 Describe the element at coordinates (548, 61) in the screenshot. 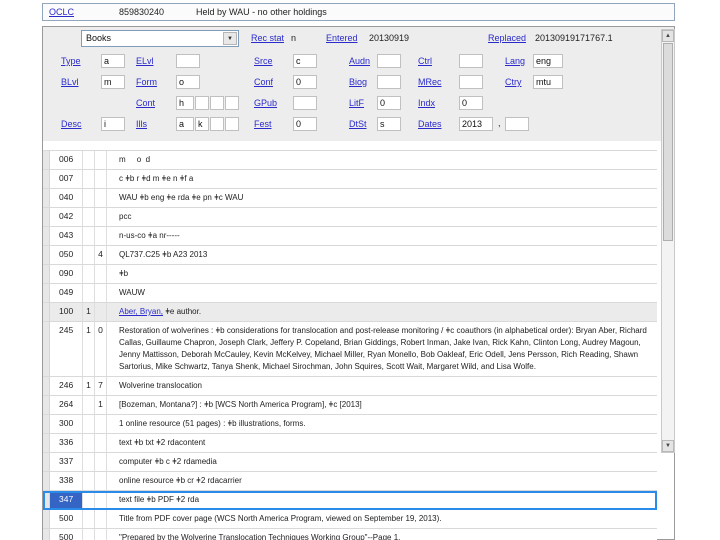

I see `ff-input: eng` at that location.